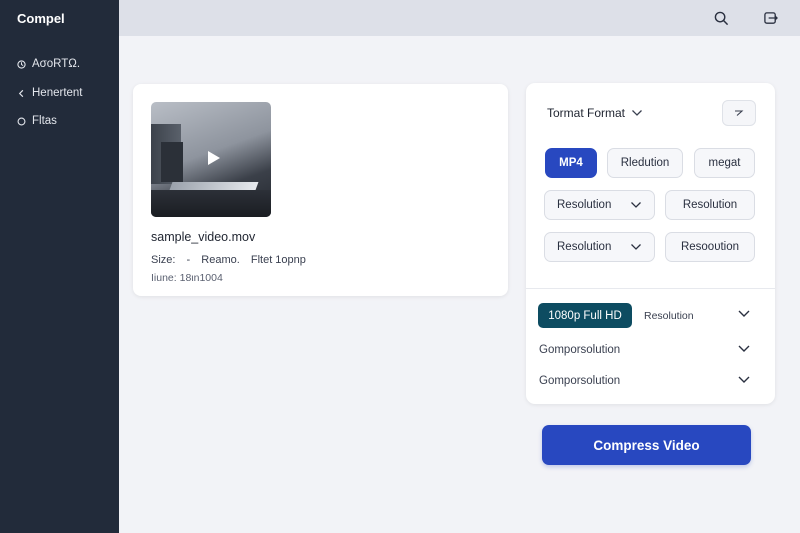 The height and width of the screenshot is (533, 800). What do you see at coordinates (710, 247) in the screenshot?
I see `resolution-option-4: Resoουtion` at bounding box center [710, 247].